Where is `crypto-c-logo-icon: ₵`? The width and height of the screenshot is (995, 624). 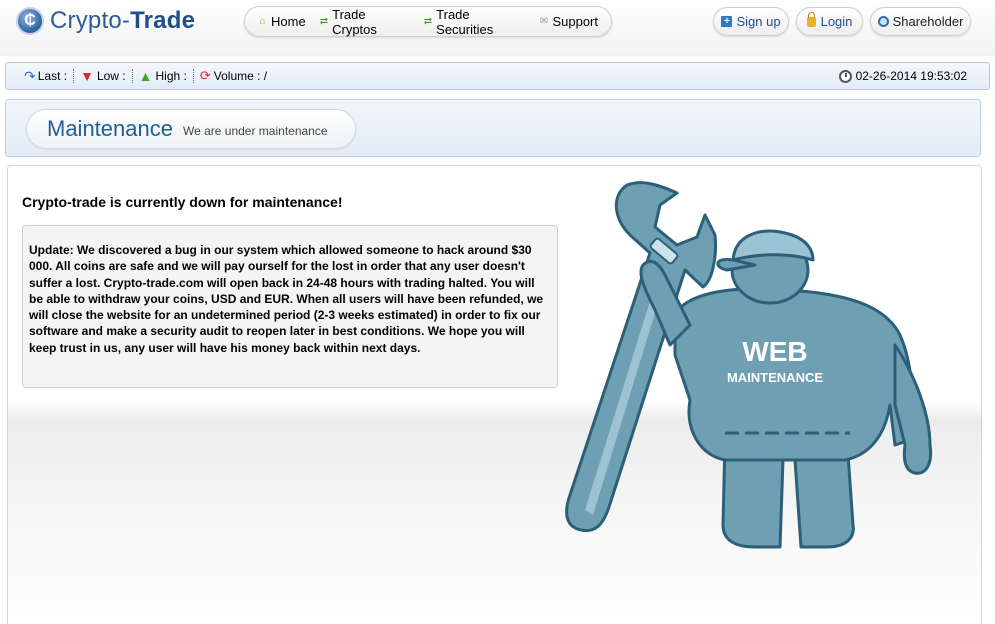 crypto-c-logo-icon: ₵ is located at coordinates (30, 21).